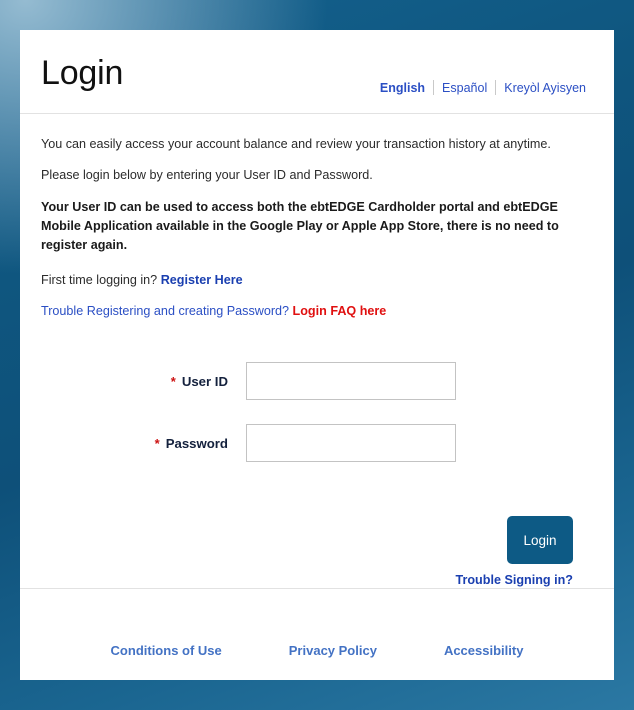 Image resolution: width=634 pixels, height=710 pixels. I want to click on password-row: * Password, so click(317, 443).